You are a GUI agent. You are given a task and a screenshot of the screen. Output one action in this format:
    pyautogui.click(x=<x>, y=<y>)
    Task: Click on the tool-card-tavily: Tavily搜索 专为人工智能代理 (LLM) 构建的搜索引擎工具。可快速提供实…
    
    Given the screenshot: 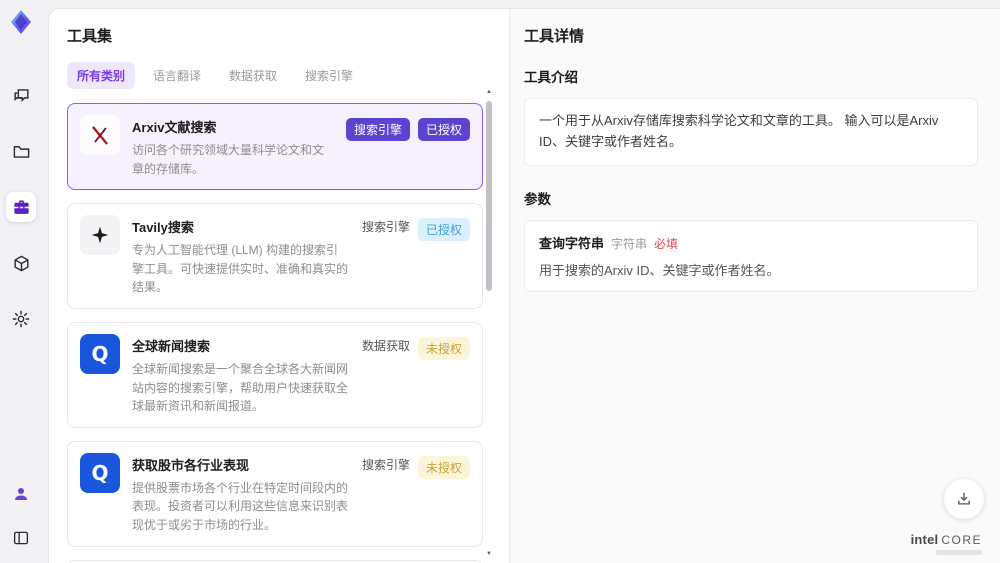 What is the action you would take?
    pyautogui.click(x=275, y=256)
    